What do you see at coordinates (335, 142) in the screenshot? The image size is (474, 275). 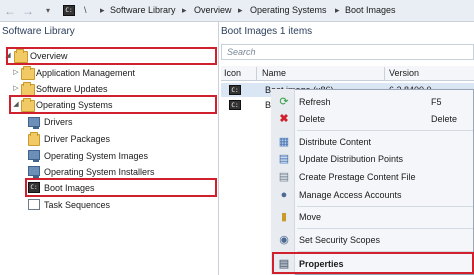 I see `menu-item-label: Distribute Content` at bounding box center [335, 142].